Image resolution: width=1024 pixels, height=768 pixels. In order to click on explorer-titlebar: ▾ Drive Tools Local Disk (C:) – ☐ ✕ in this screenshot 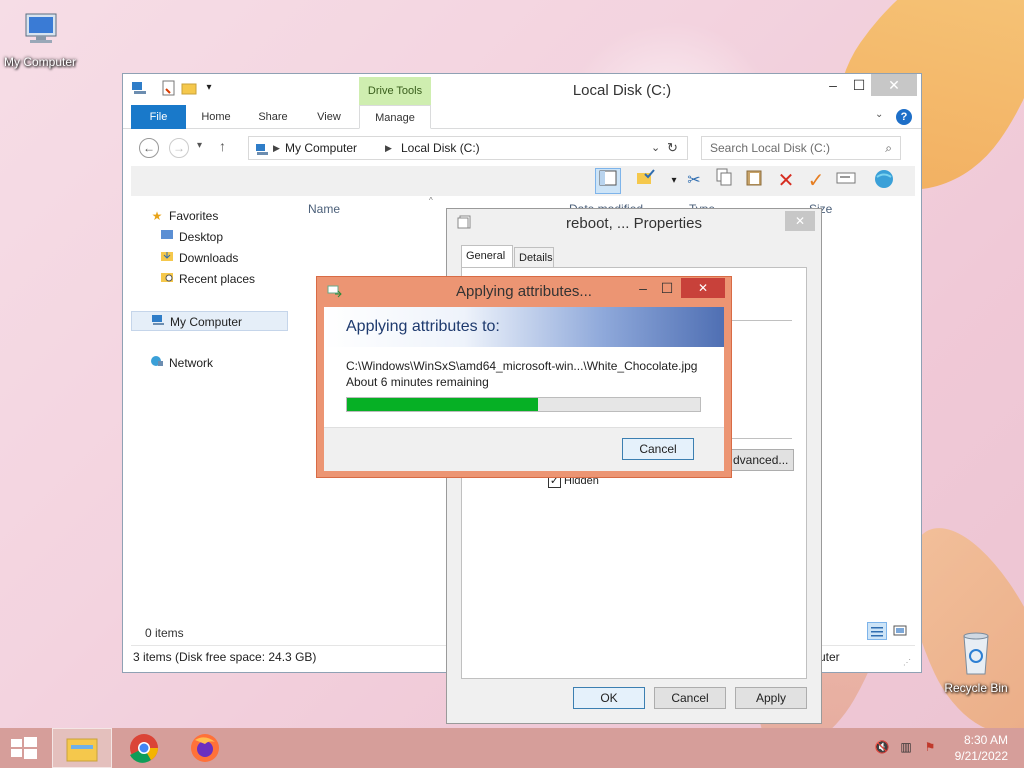, I will do `click(522, 89)`.